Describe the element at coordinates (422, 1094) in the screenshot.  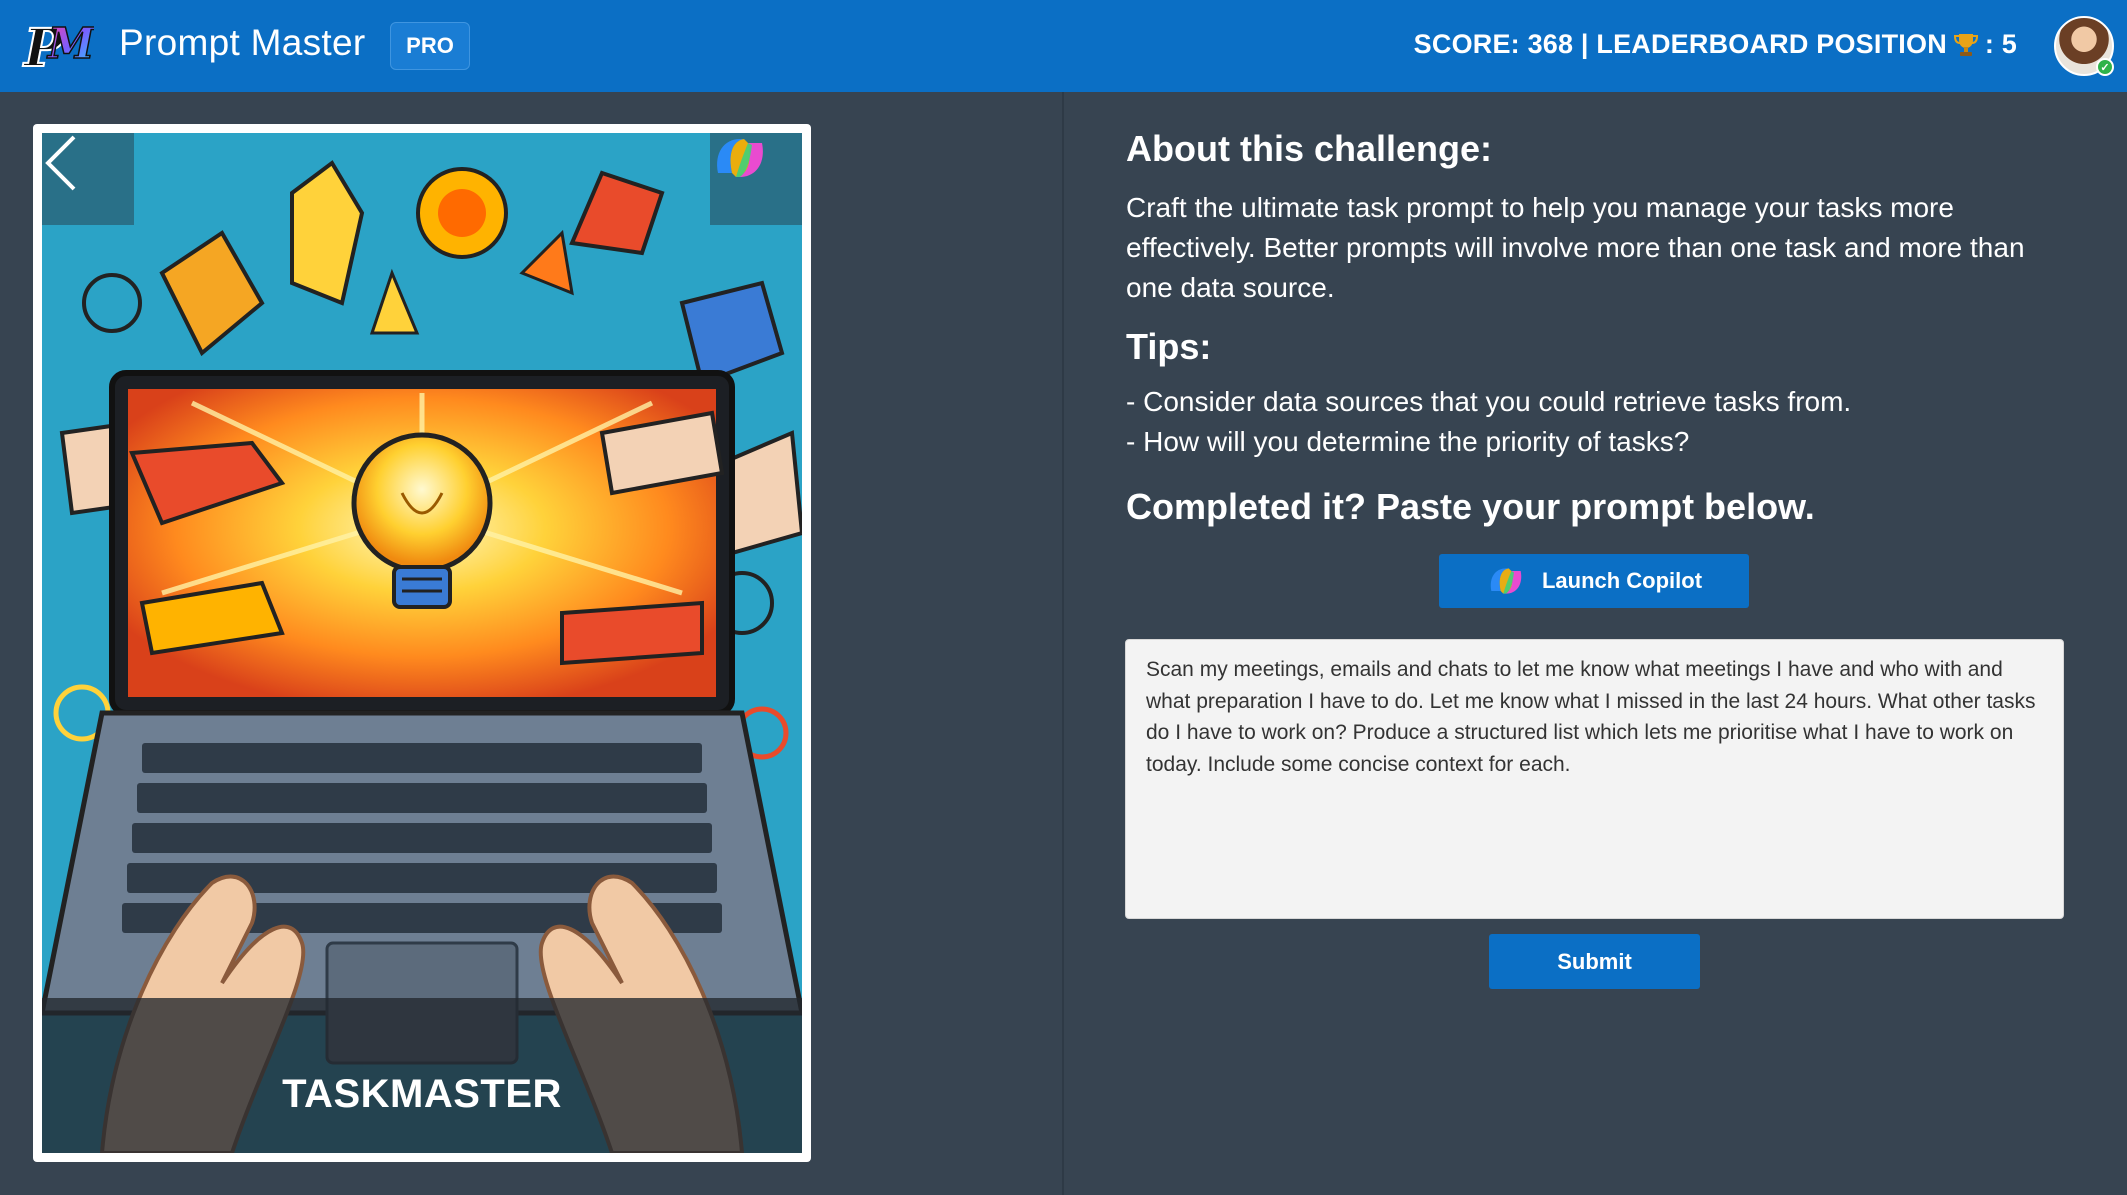
I see `card-title: TASKMASTER` at that location.